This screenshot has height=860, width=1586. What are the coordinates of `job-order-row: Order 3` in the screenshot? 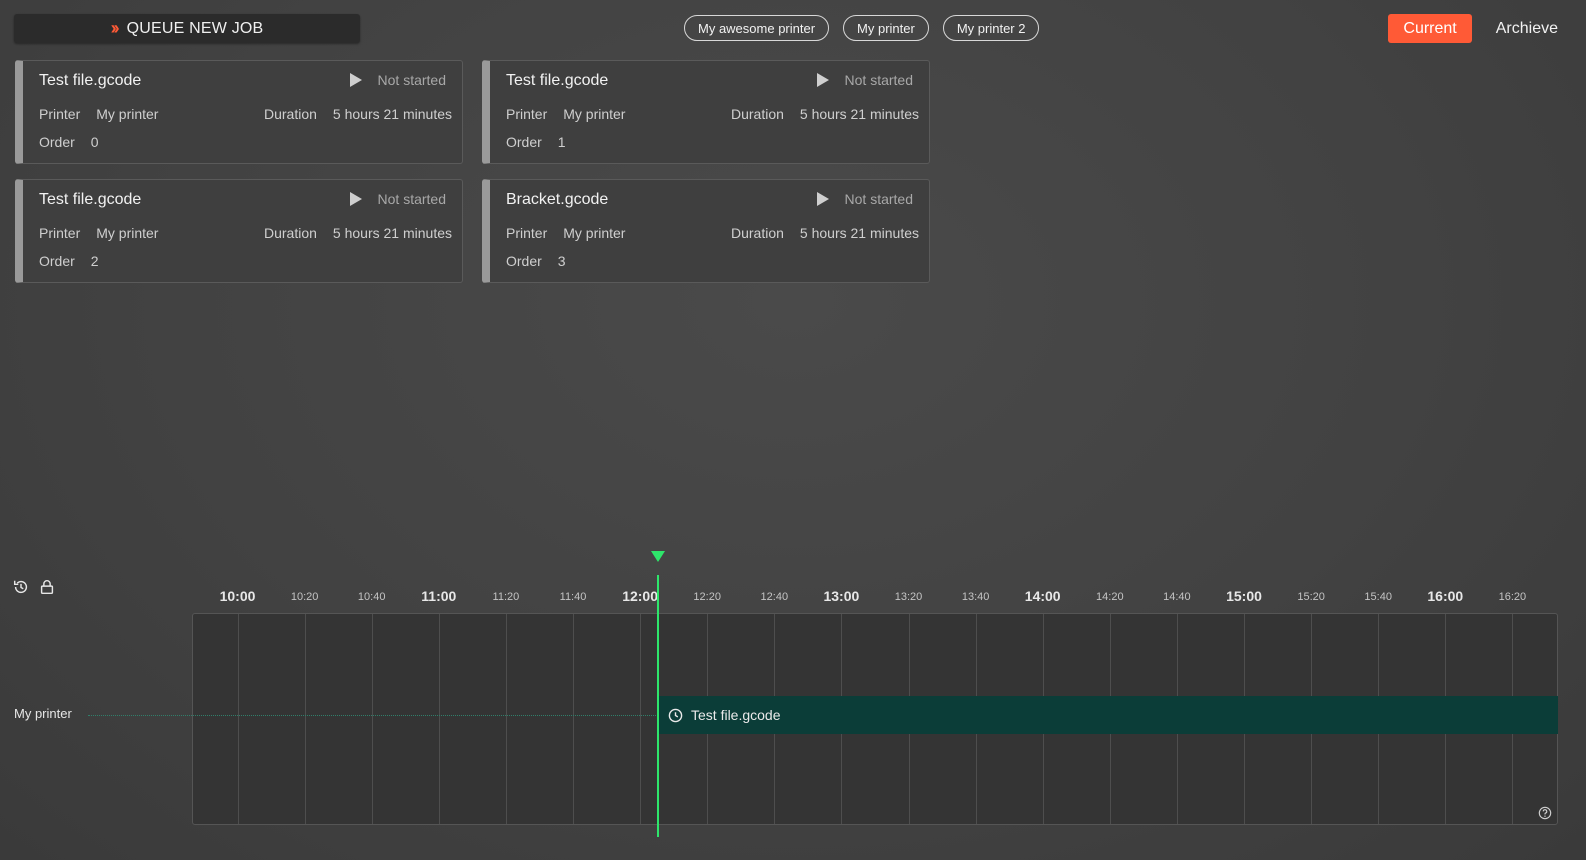 It's located at (536, 261).